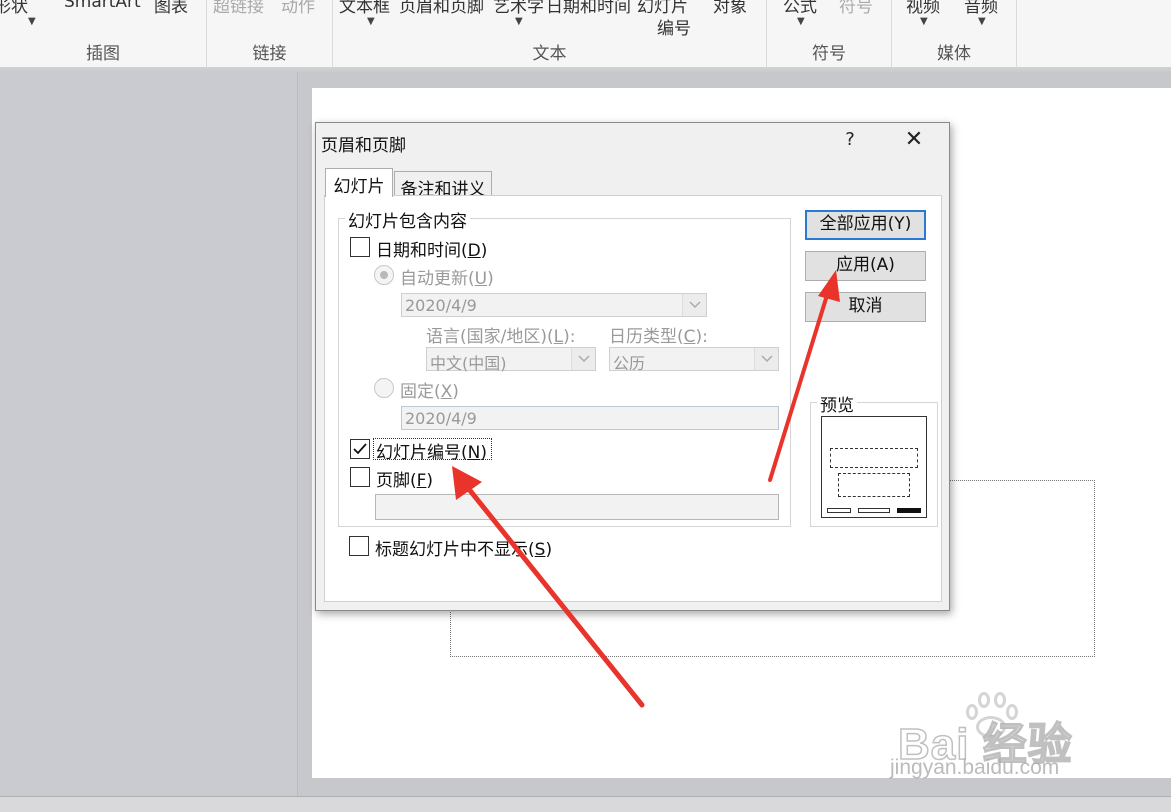 The image size is (1171, 812). What do you see at coordinates (914, 141) in the screenshot?
I see `close-icon: ✕` at bounding box center [914, 141].